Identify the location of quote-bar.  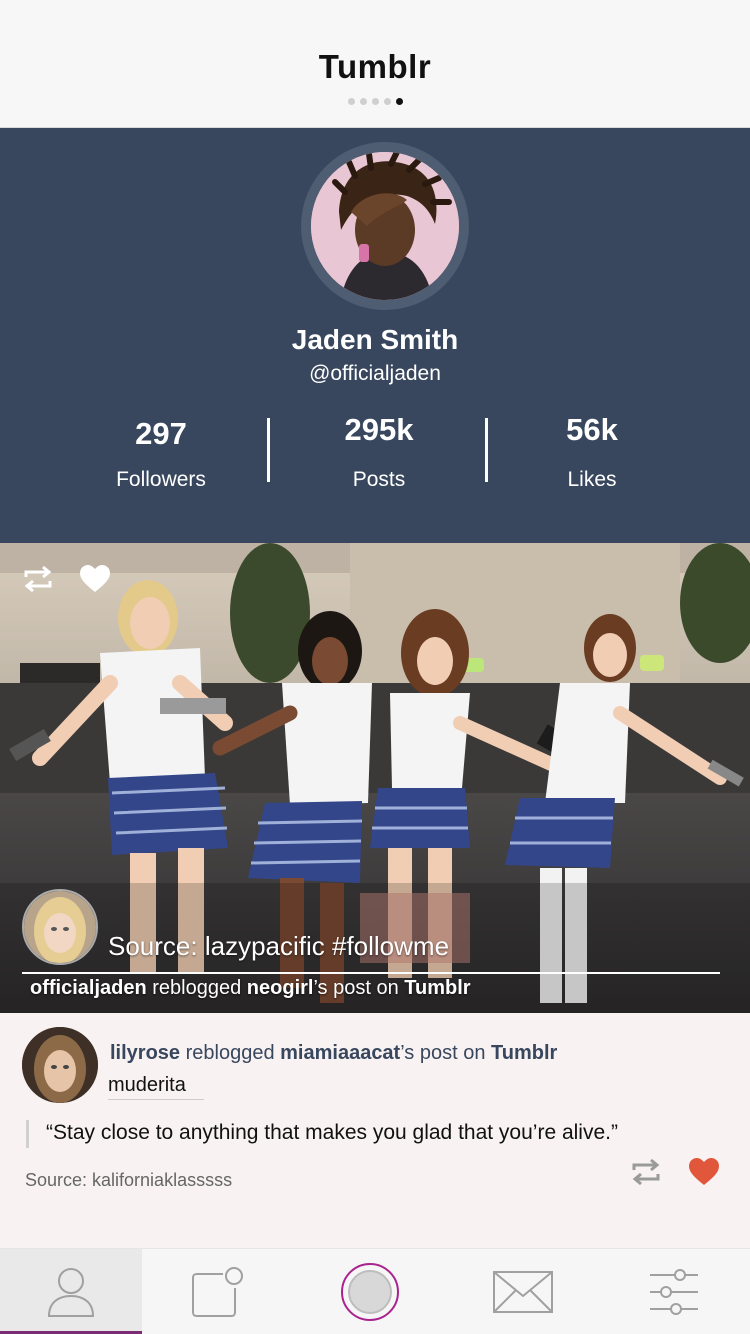
(27, 1134).